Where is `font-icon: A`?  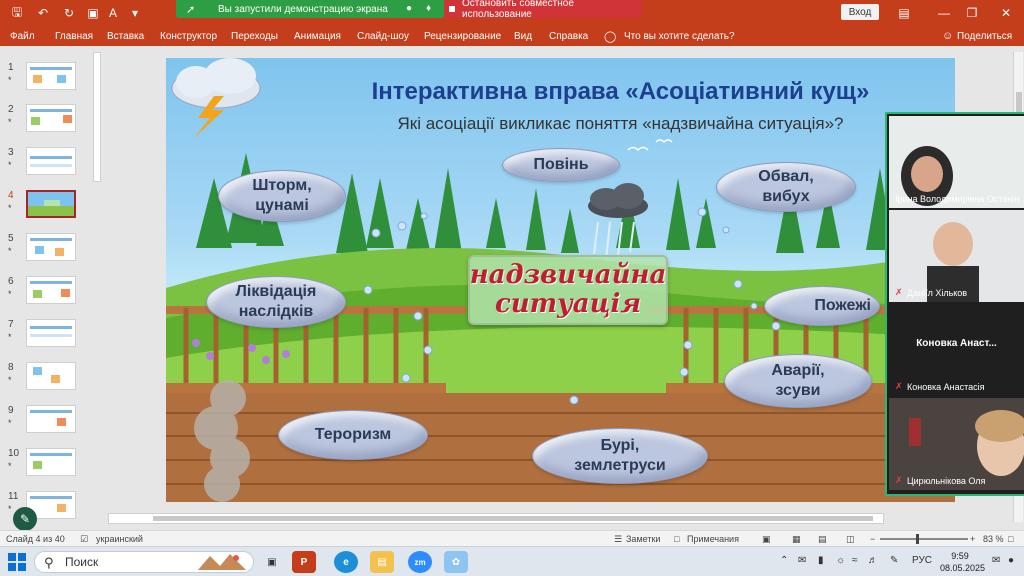 font-icon: A is located at coordinates (113, 13).